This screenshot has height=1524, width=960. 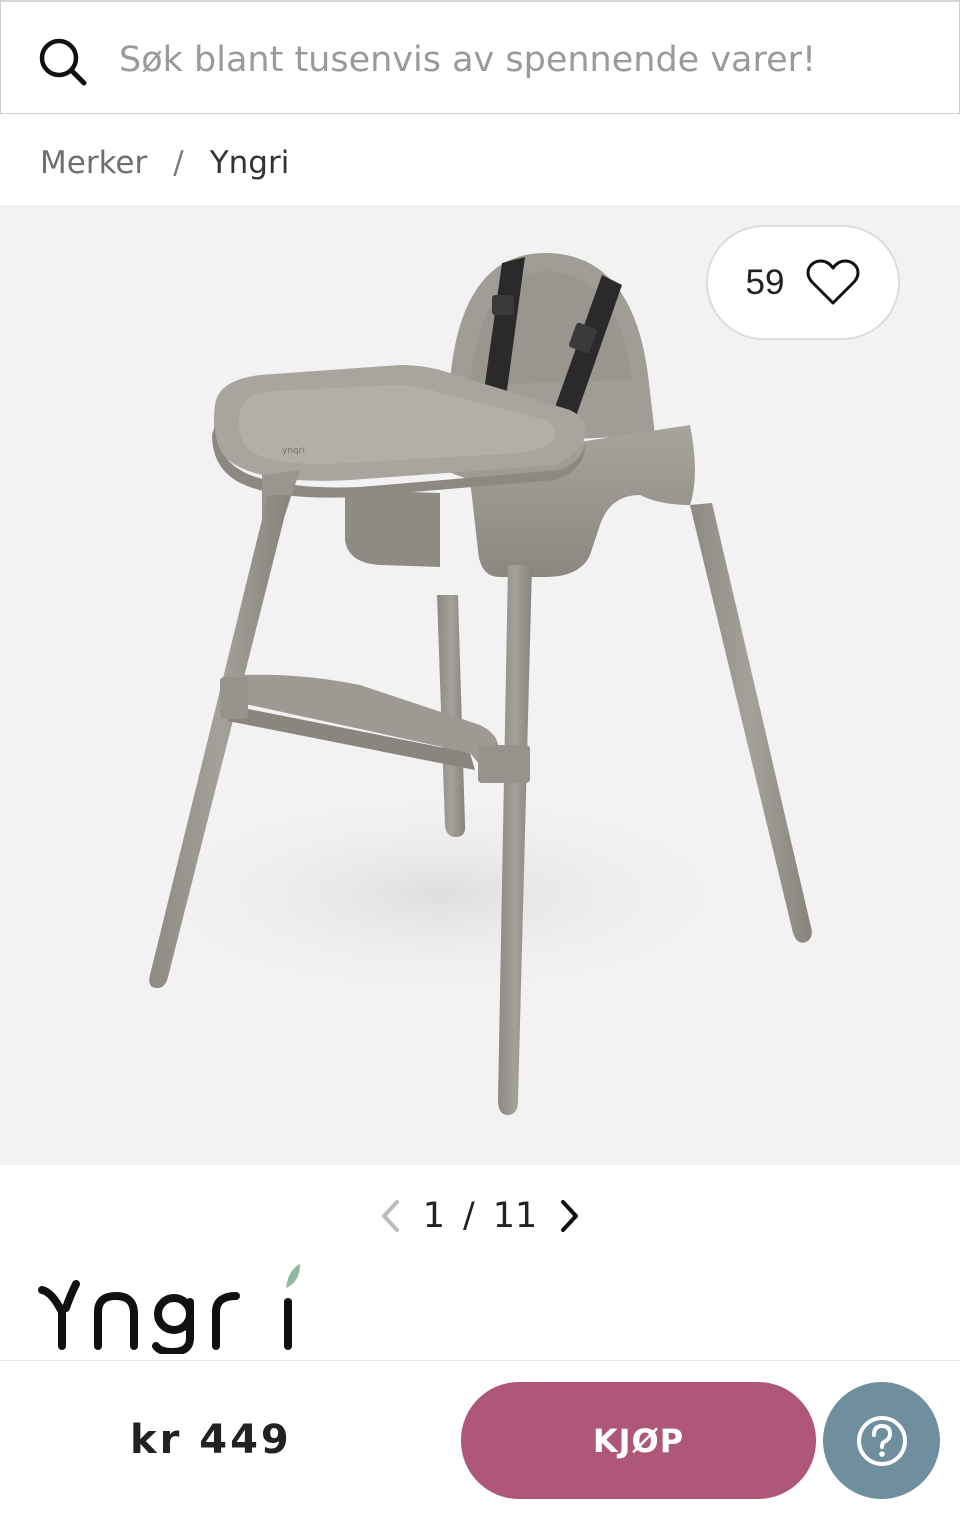 What do you see at coordinates (390, 1216) in the screenshot?
I see `chevron-left-icon` at bounding box center [390, 1216].